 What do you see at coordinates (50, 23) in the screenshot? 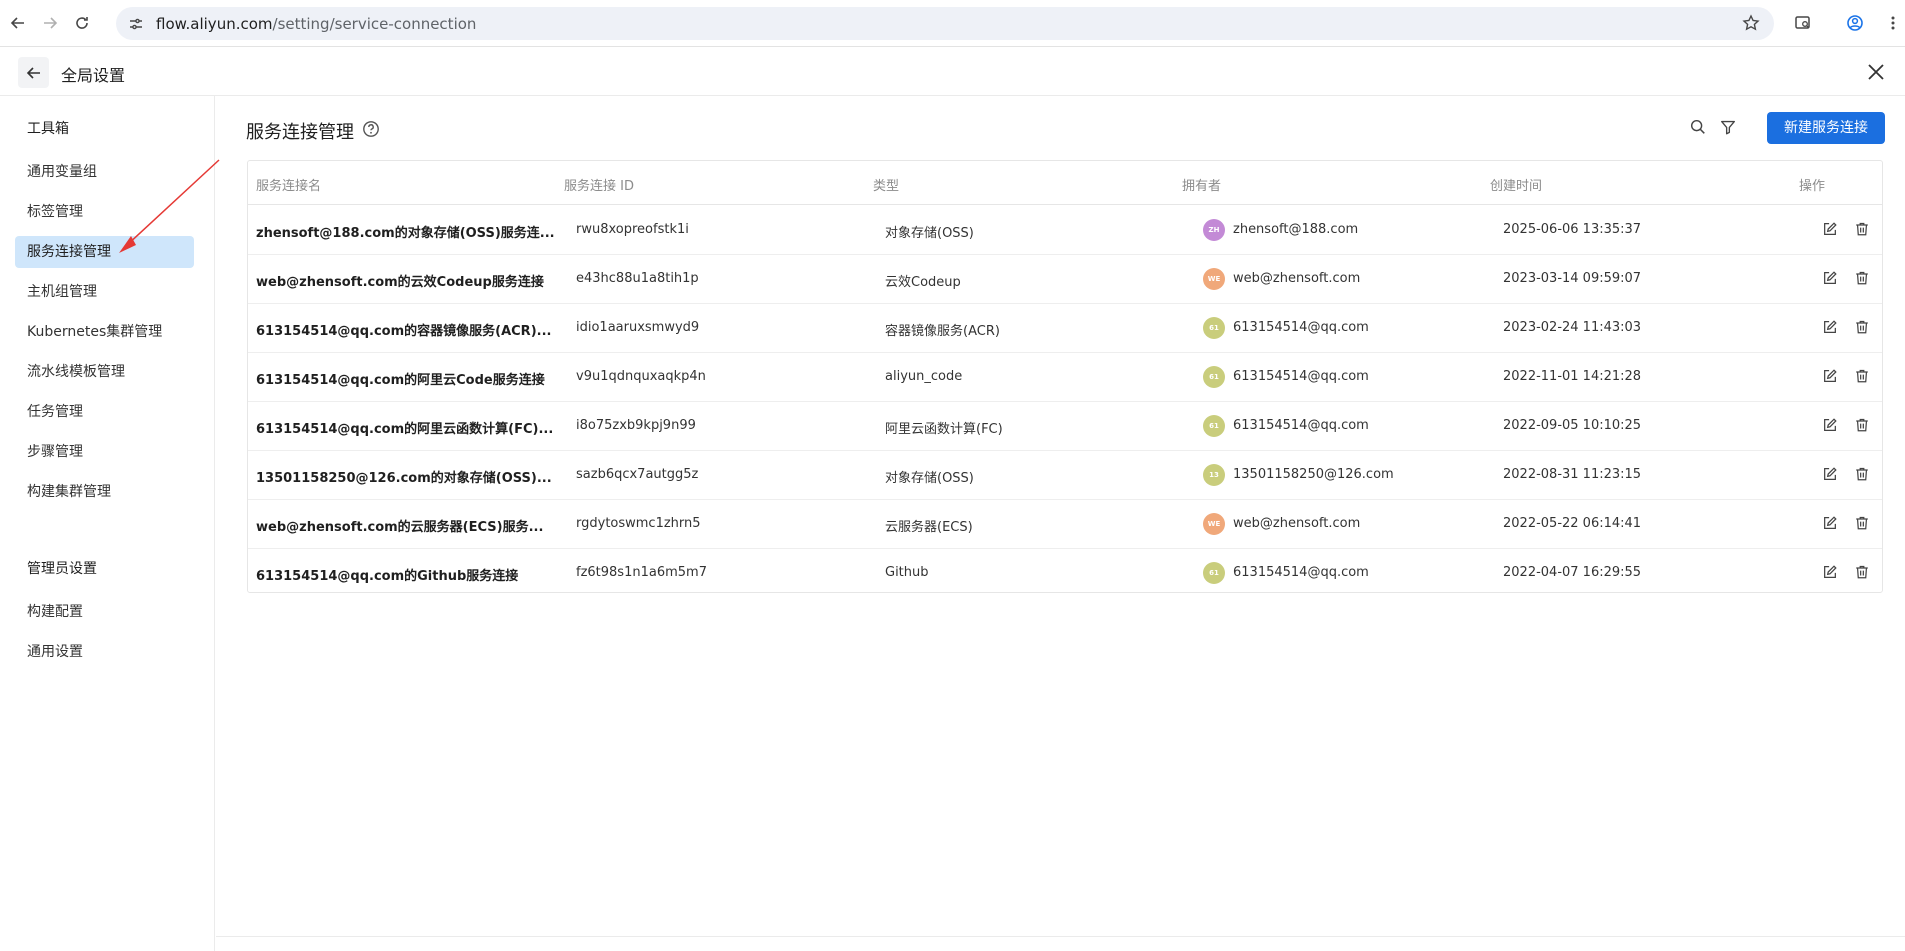
I see `forward-arrow-icon` at bounding box center [50, 23].